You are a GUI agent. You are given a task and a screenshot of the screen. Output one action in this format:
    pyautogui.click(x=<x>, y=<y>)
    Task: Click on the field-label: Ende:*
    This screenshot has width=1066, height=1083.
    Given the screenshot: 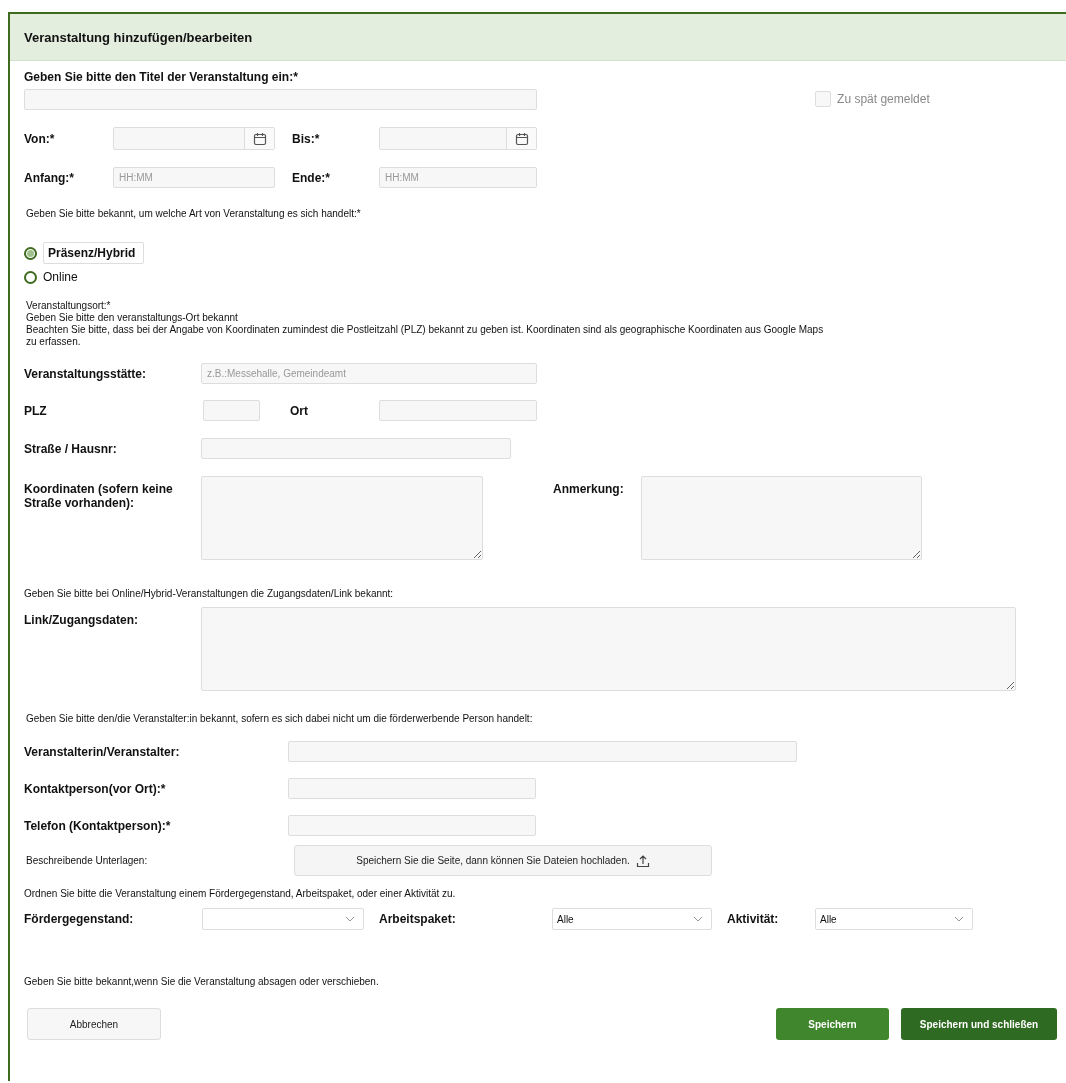 What is the action you would take?
    pyautogui.click(x=311, y=177)
    